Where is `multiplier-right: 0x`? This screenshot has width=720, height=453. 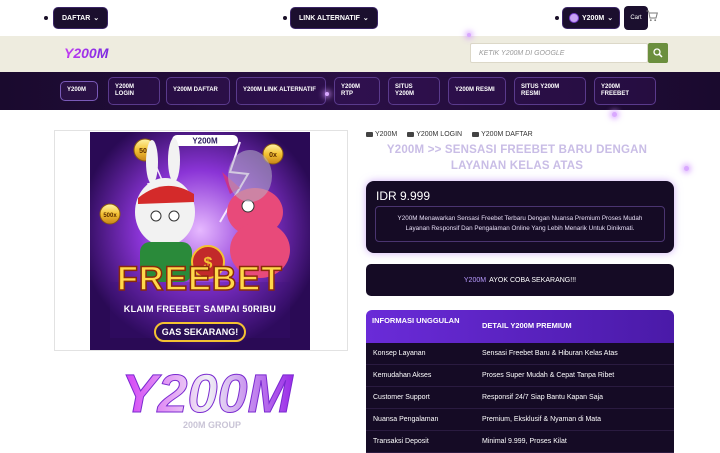 multiplier-right: 0x is located at coordinates (273, 155).